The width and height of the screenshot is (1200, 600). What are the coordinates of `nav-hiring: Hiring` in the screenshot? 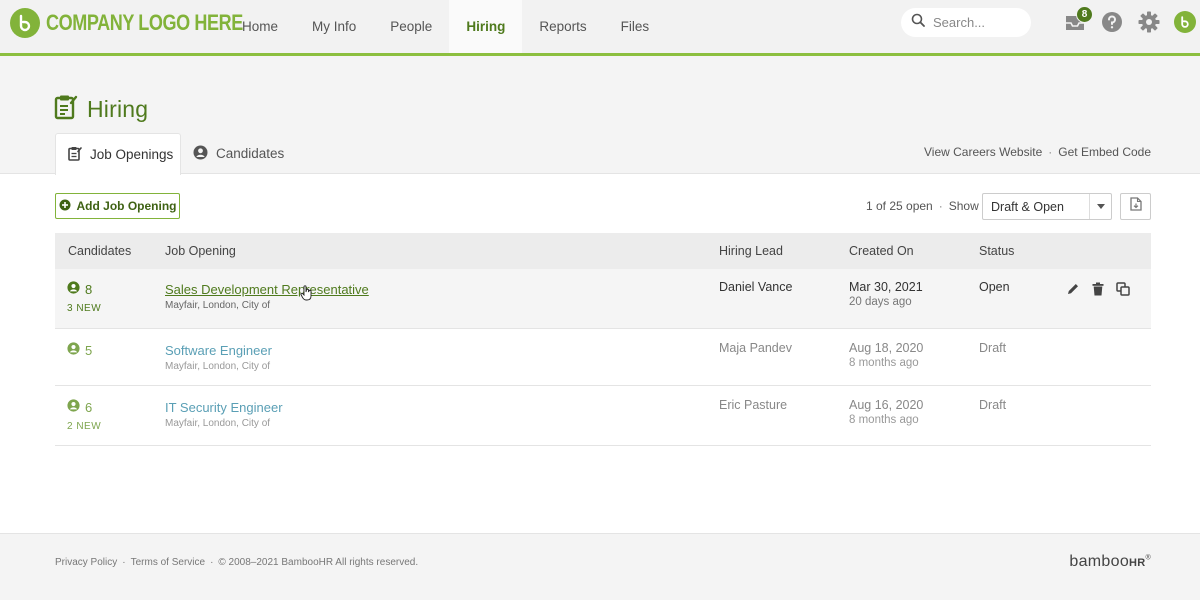 It's located at (486, 26).